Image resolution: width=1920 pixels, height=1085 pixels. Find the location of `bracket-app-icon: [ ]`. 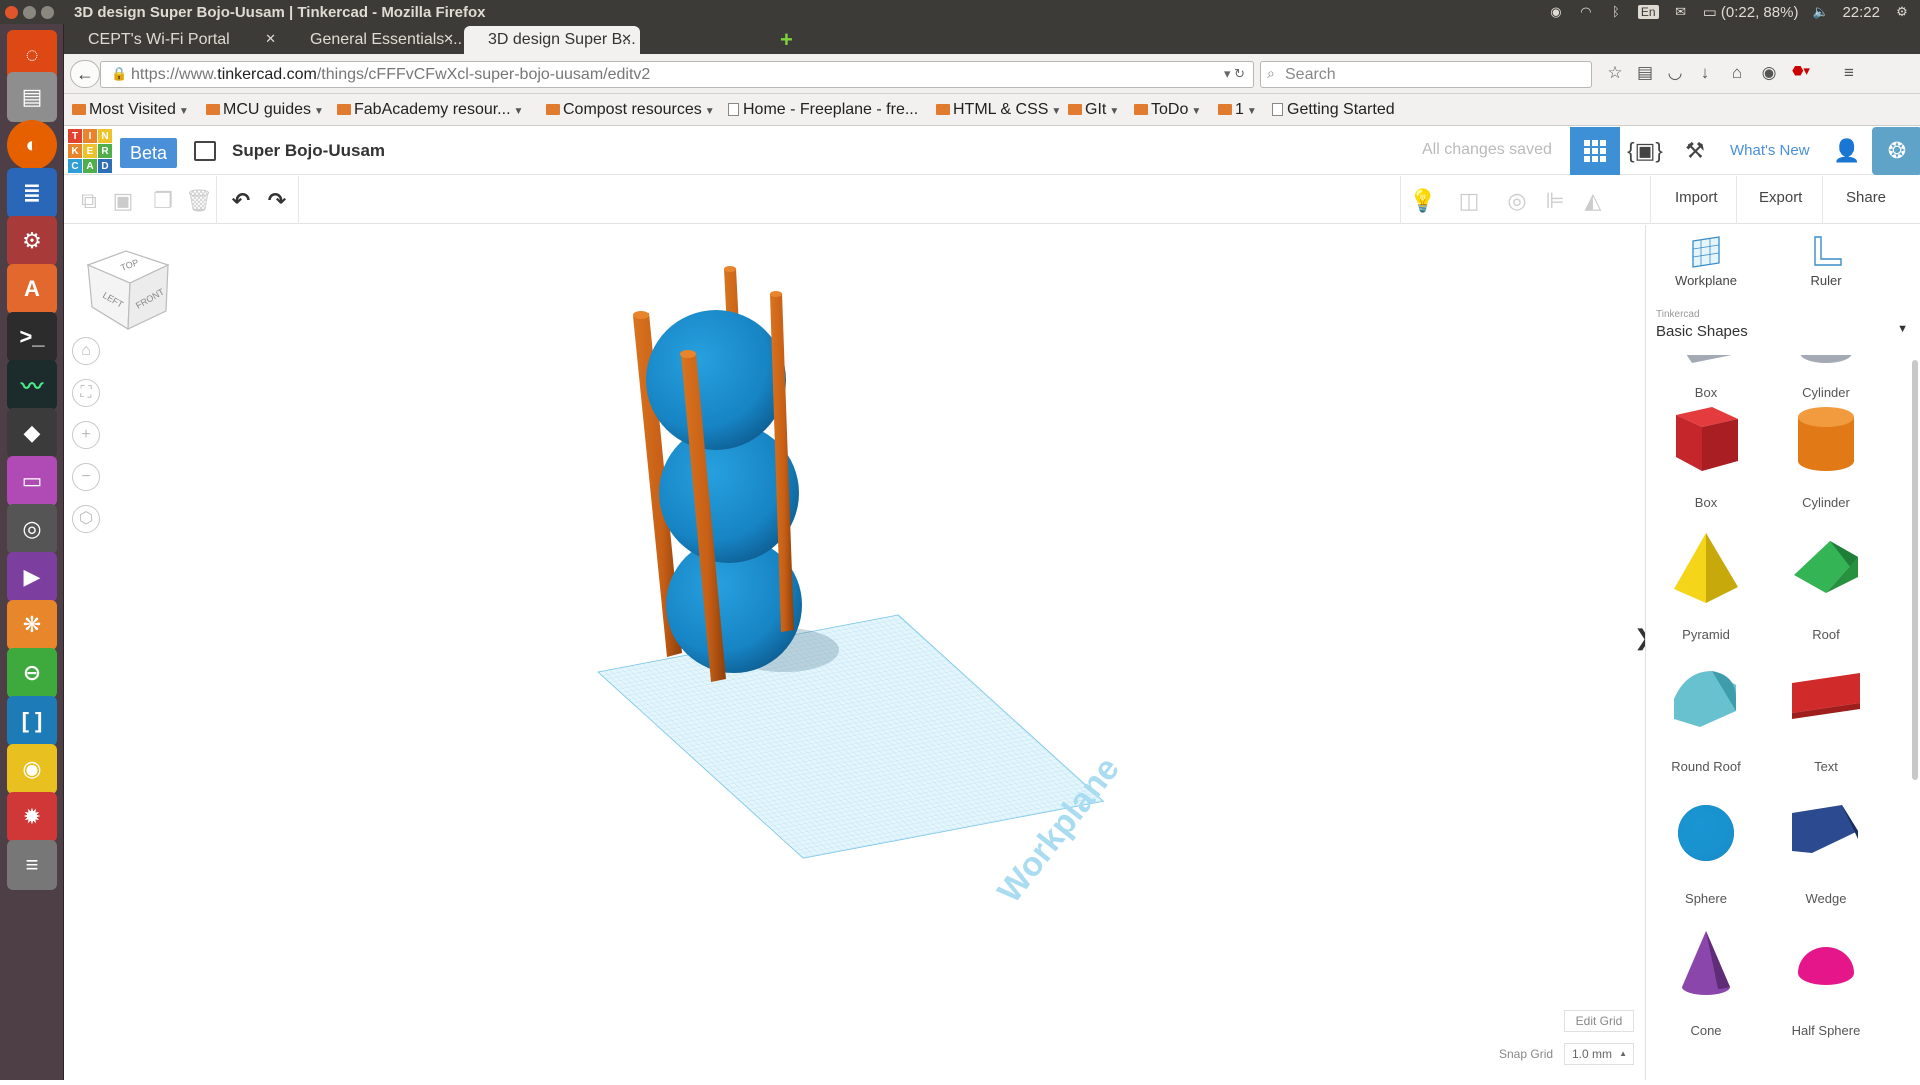

bracket-app-icon: [ ] is located at coordinates (32, 721).